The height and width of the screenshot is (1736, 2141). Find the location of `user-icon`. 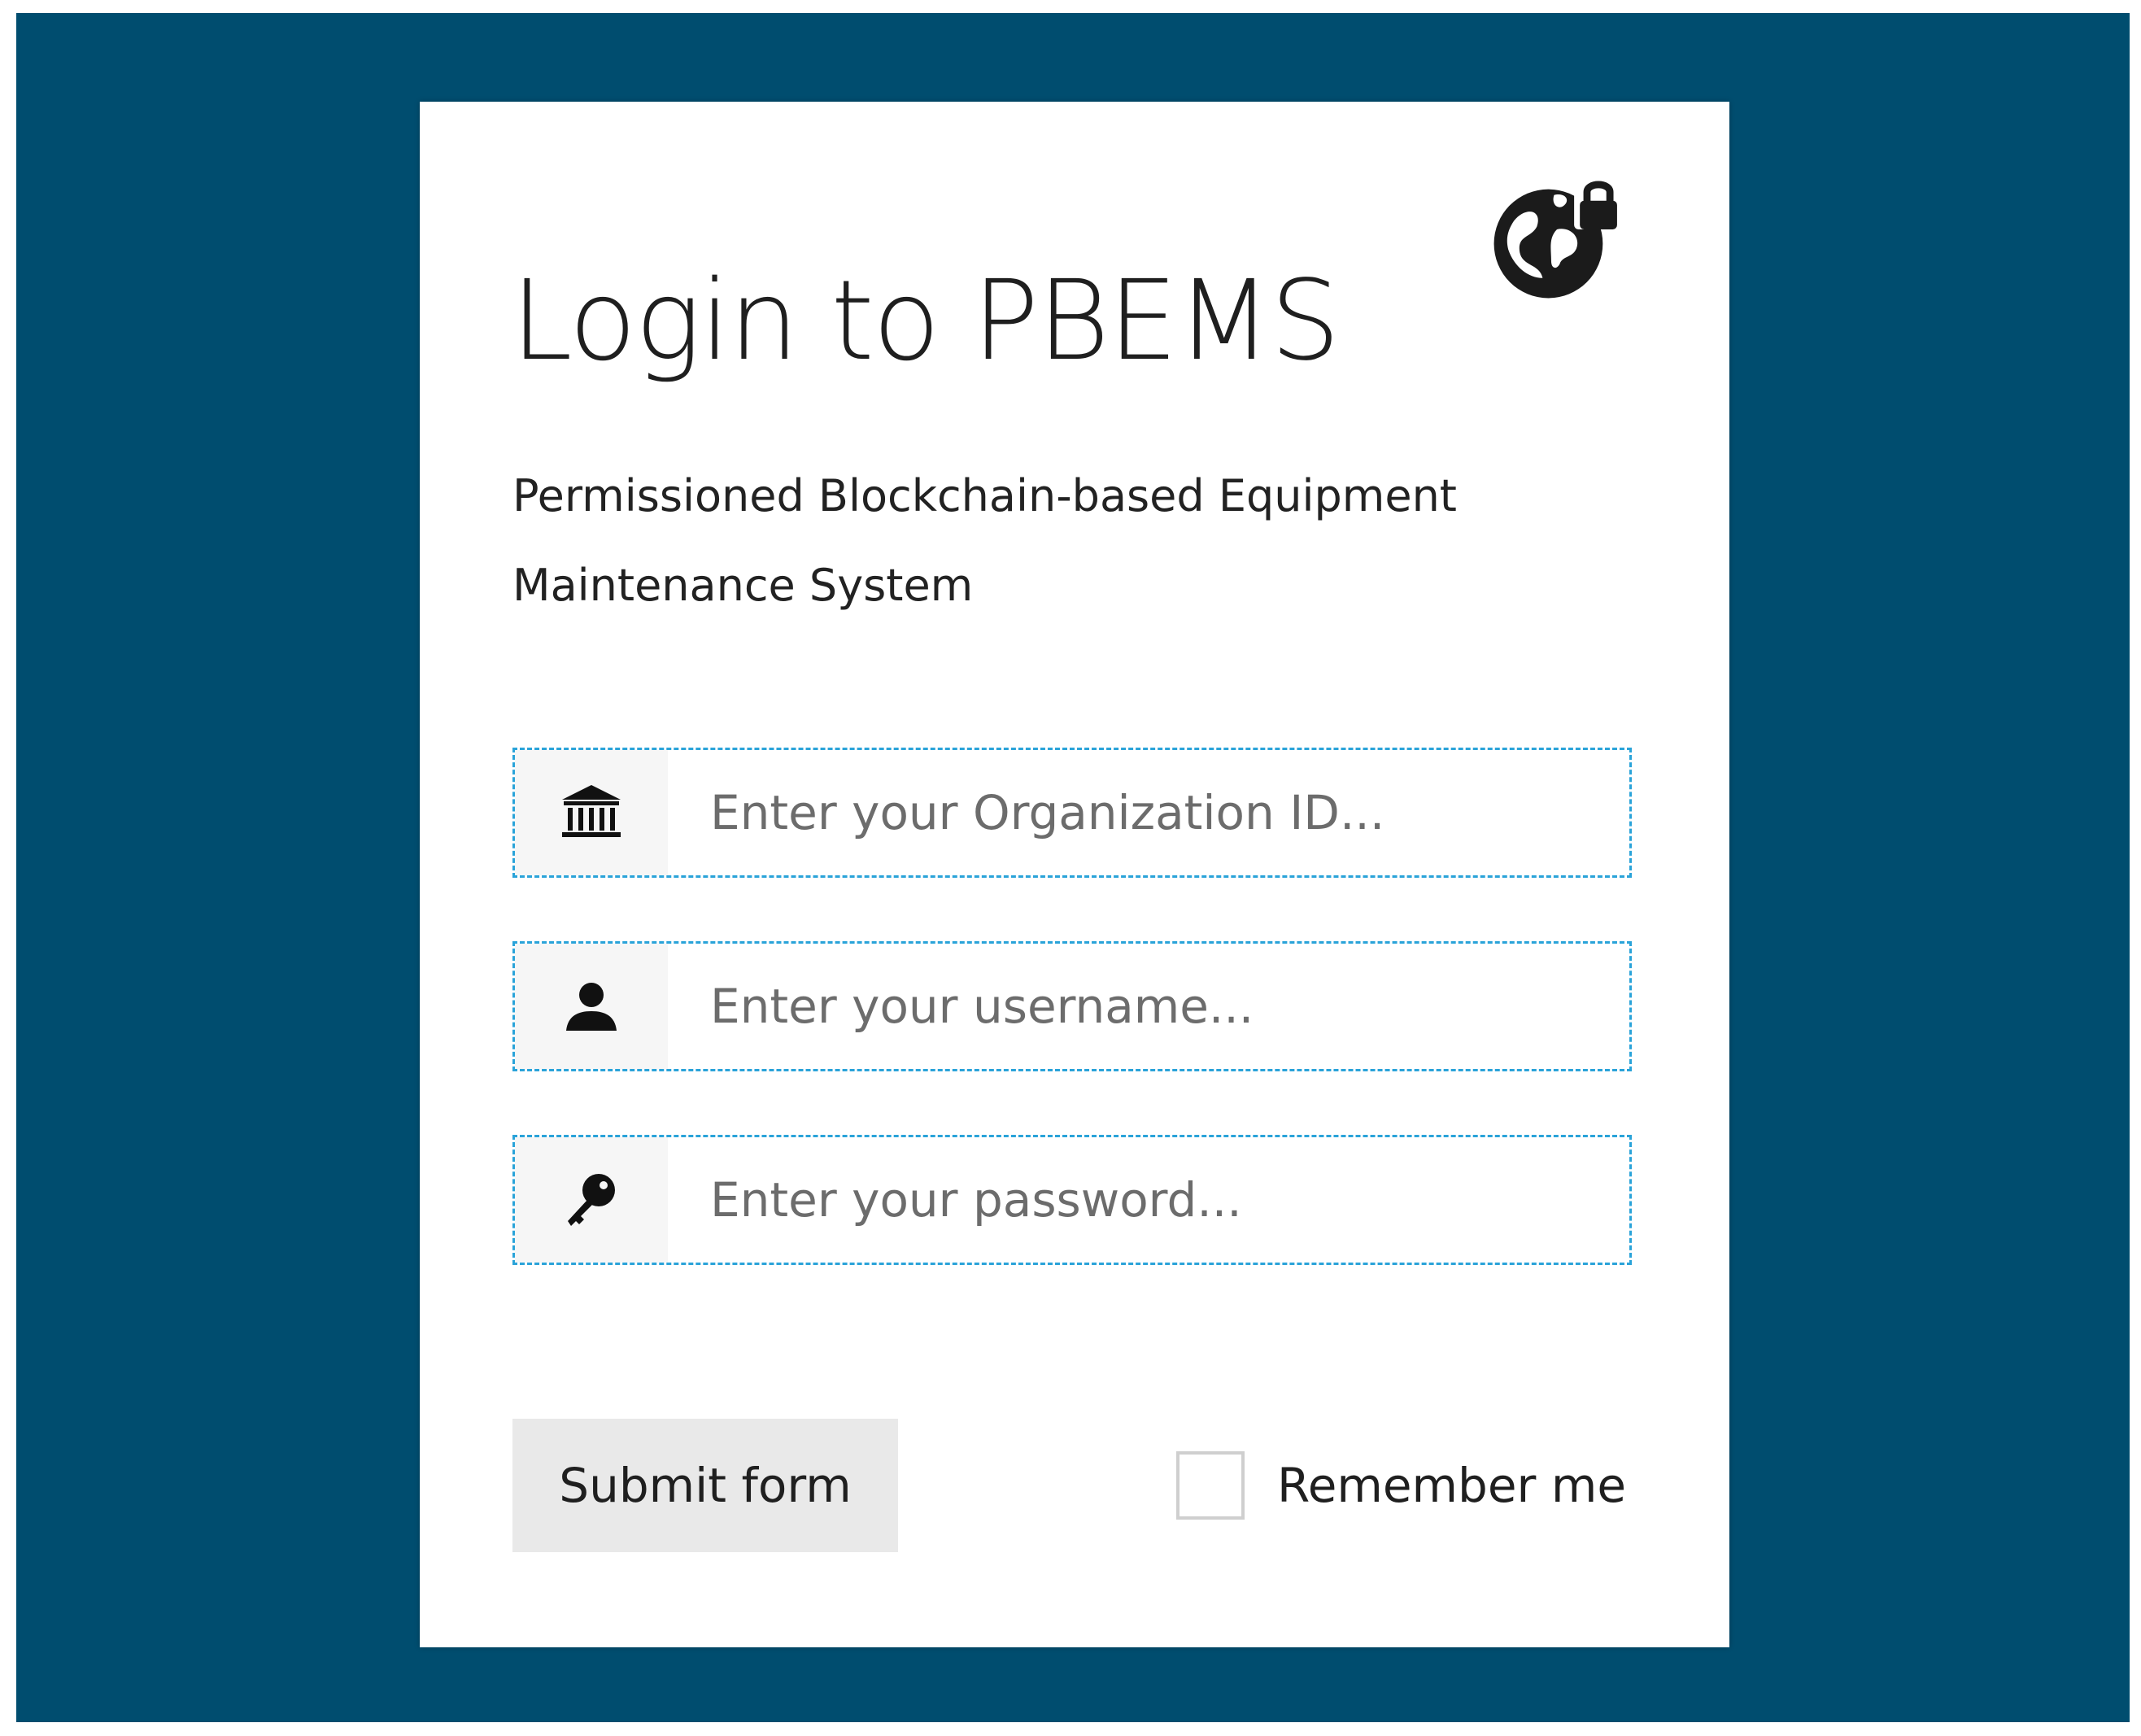

user-icon is located at coordinates (592, 1007).